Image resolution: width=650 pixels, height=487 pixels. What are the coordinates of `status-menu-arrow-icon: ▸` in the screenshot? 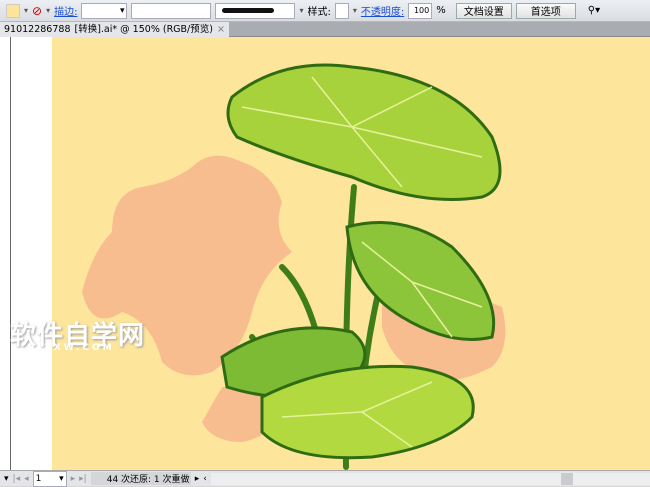 It's located at (197, 479).